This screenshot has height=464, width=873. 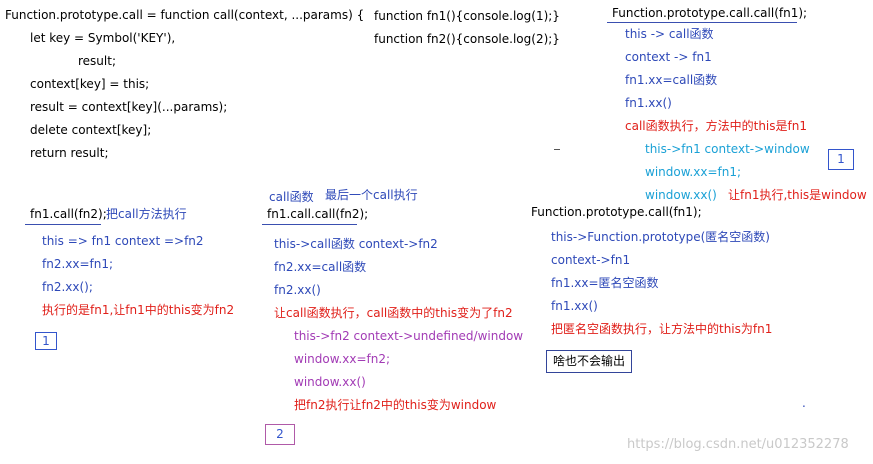 What do you see at coordinates (123, 241) in the screenshot?
I see `explain-line: this => fn1 context =>fn2` at bounding box center [123, 241].